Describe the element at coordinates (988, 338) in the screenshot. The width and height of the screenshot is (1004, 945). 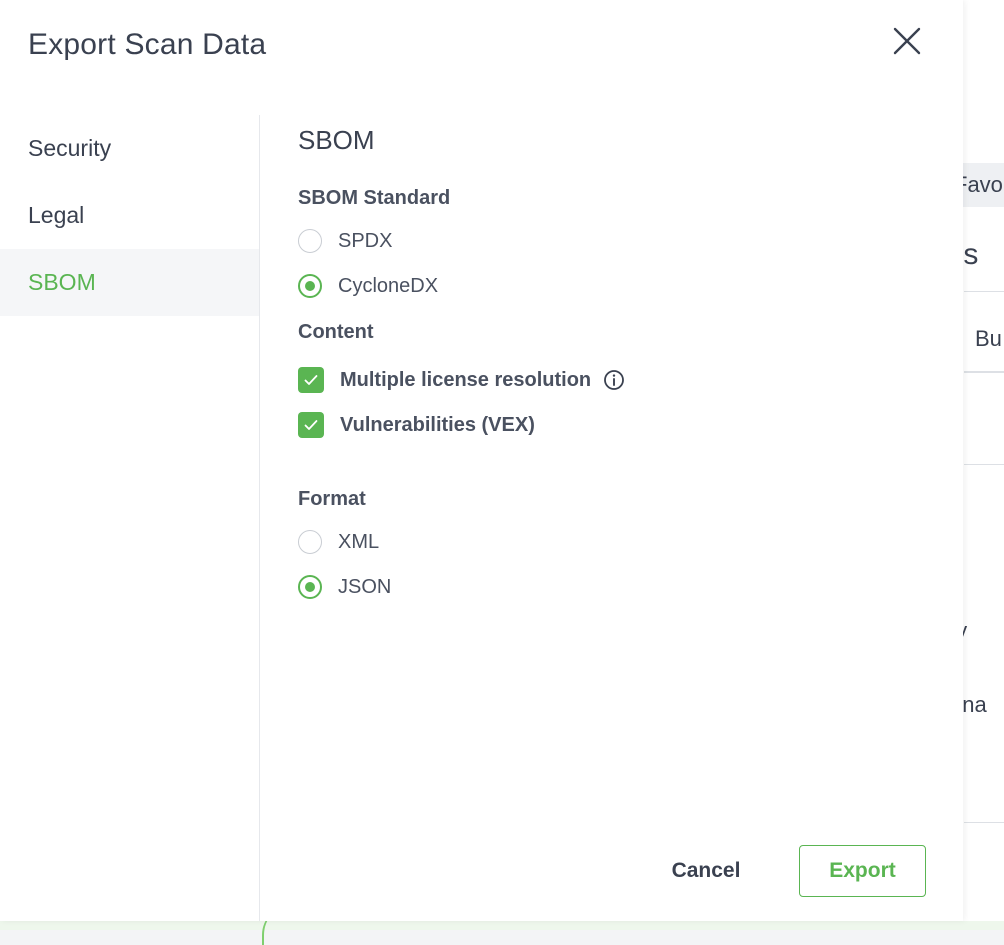
I see `background-column-header: Bu` at that location.